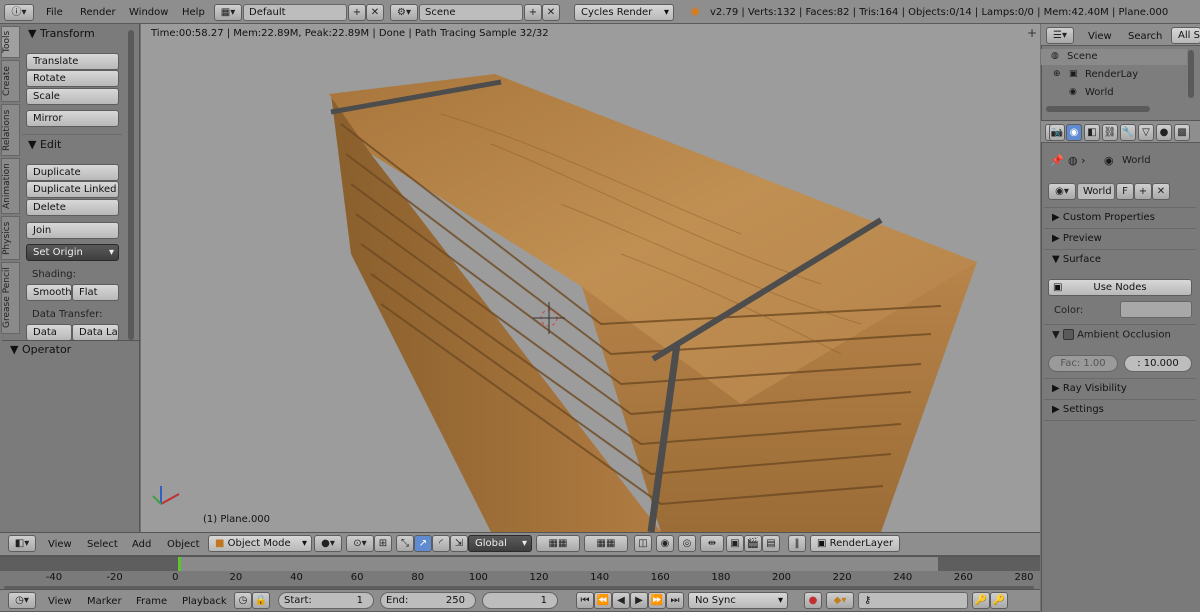 The image size is (1200, 612). I want to click on jump-start-icon: ⏮, so click(585, 600).